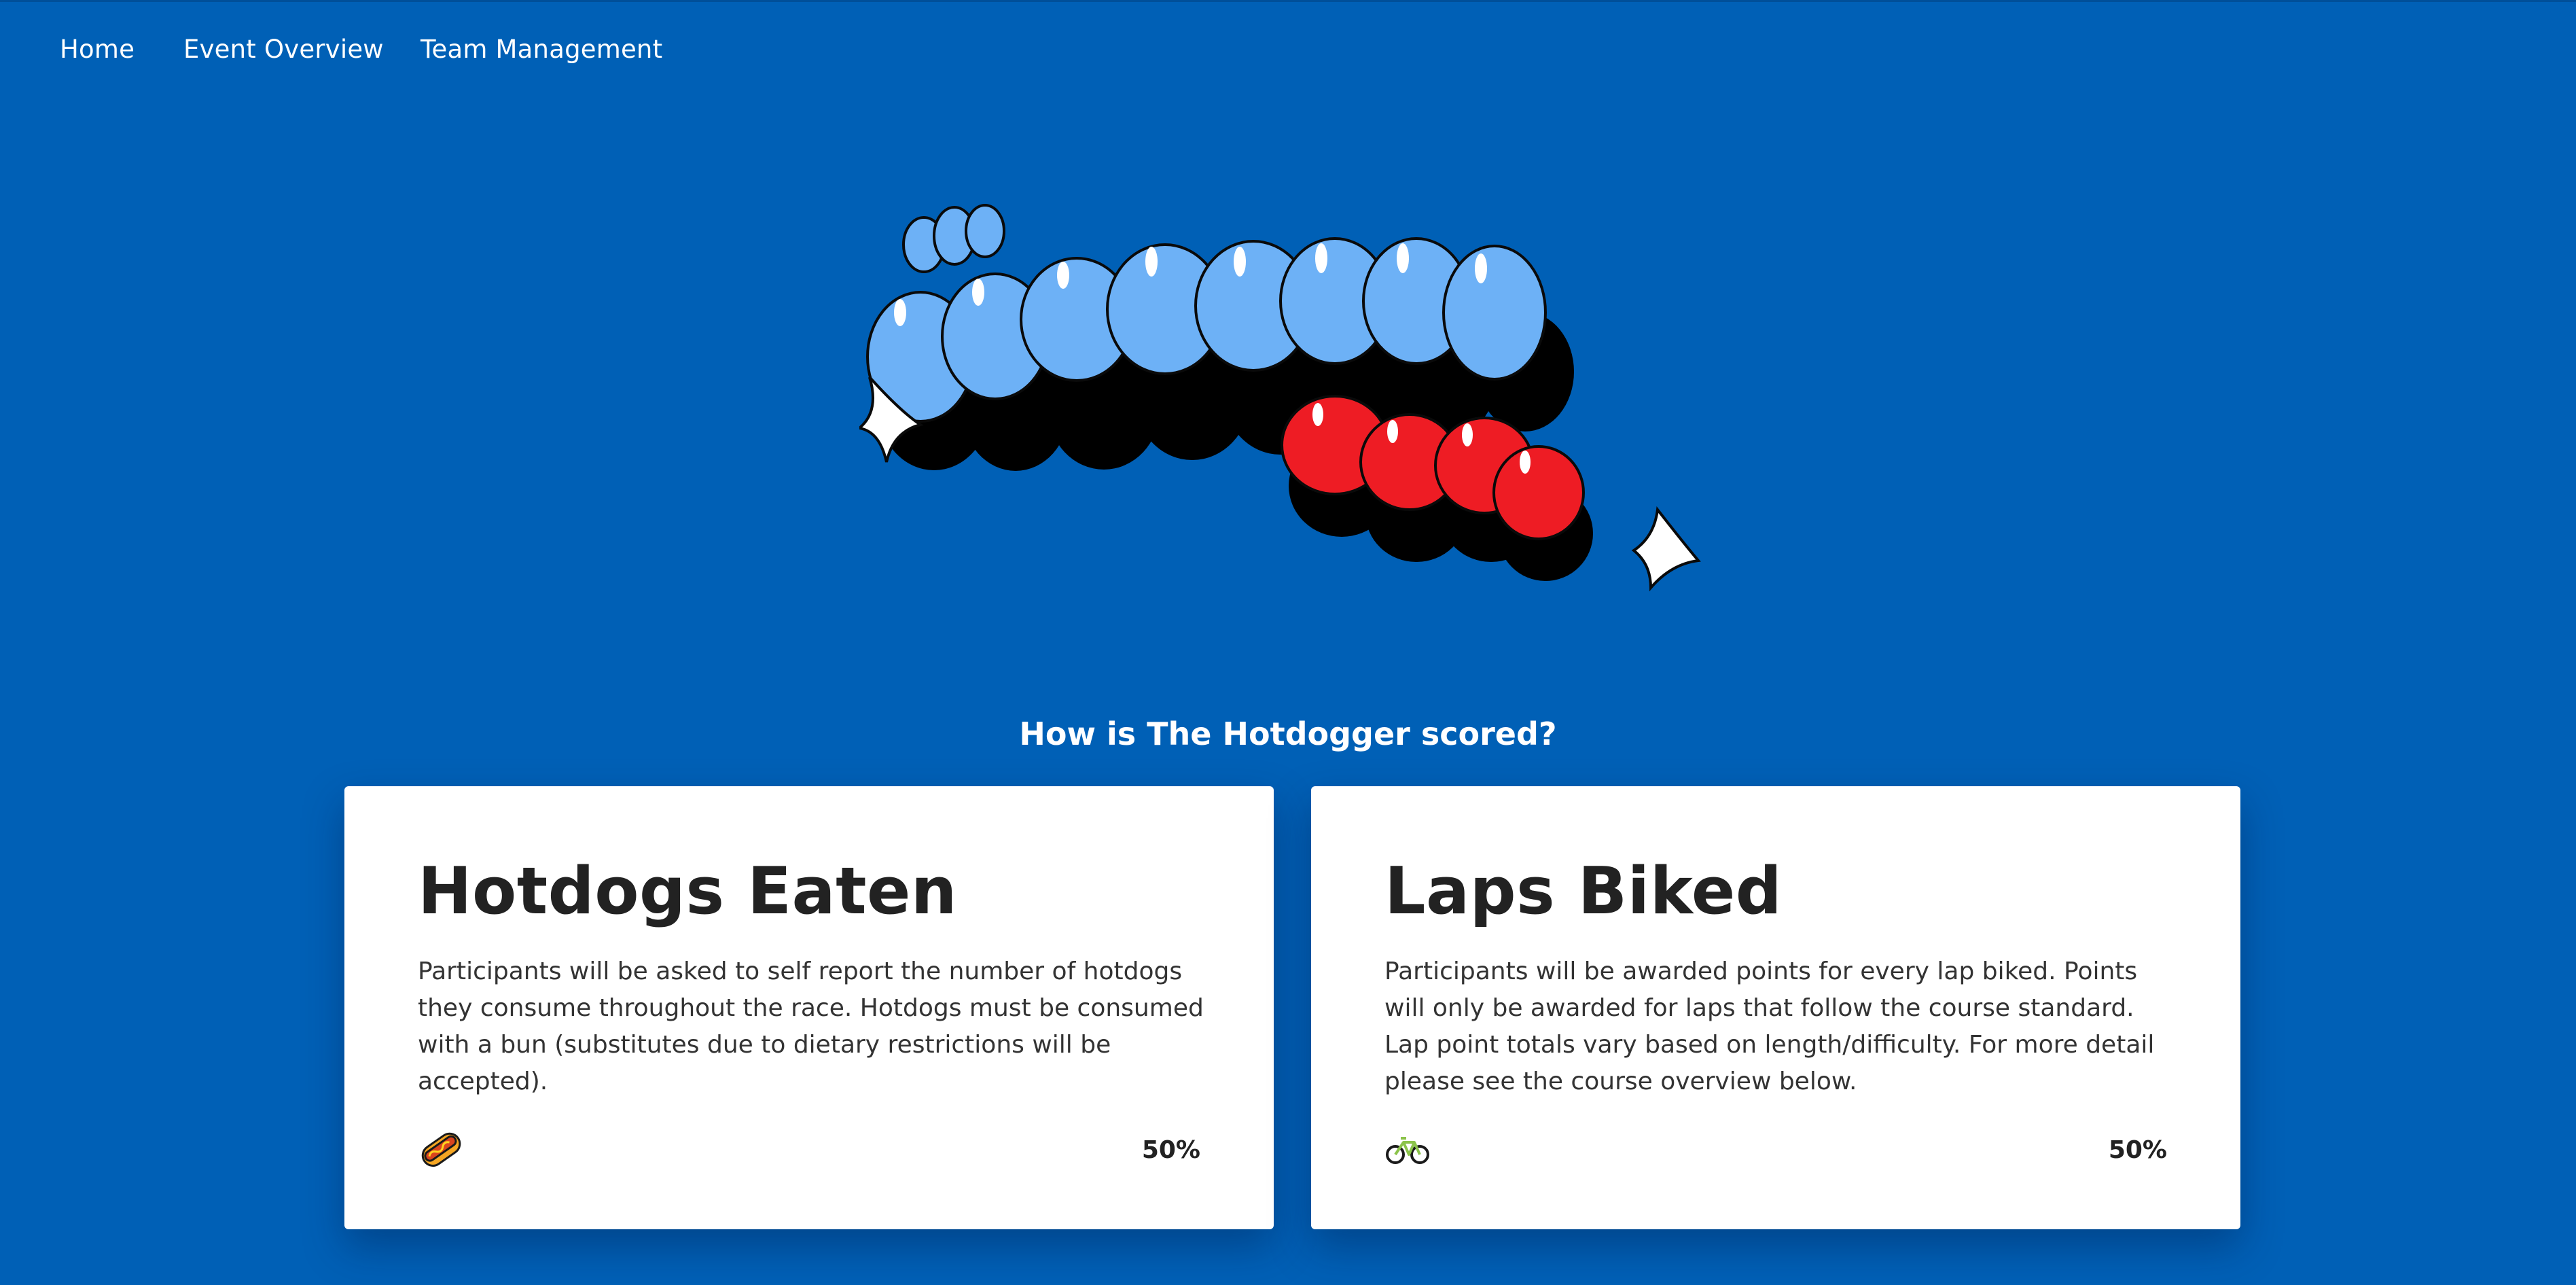 This screenshot has height=1285, width=2576. What do you see at coordinates (1288, 734) in the screenshot?
I see `scoring-section-title: How is The Hotdogger scored?` at bounding box center [1288, 734].